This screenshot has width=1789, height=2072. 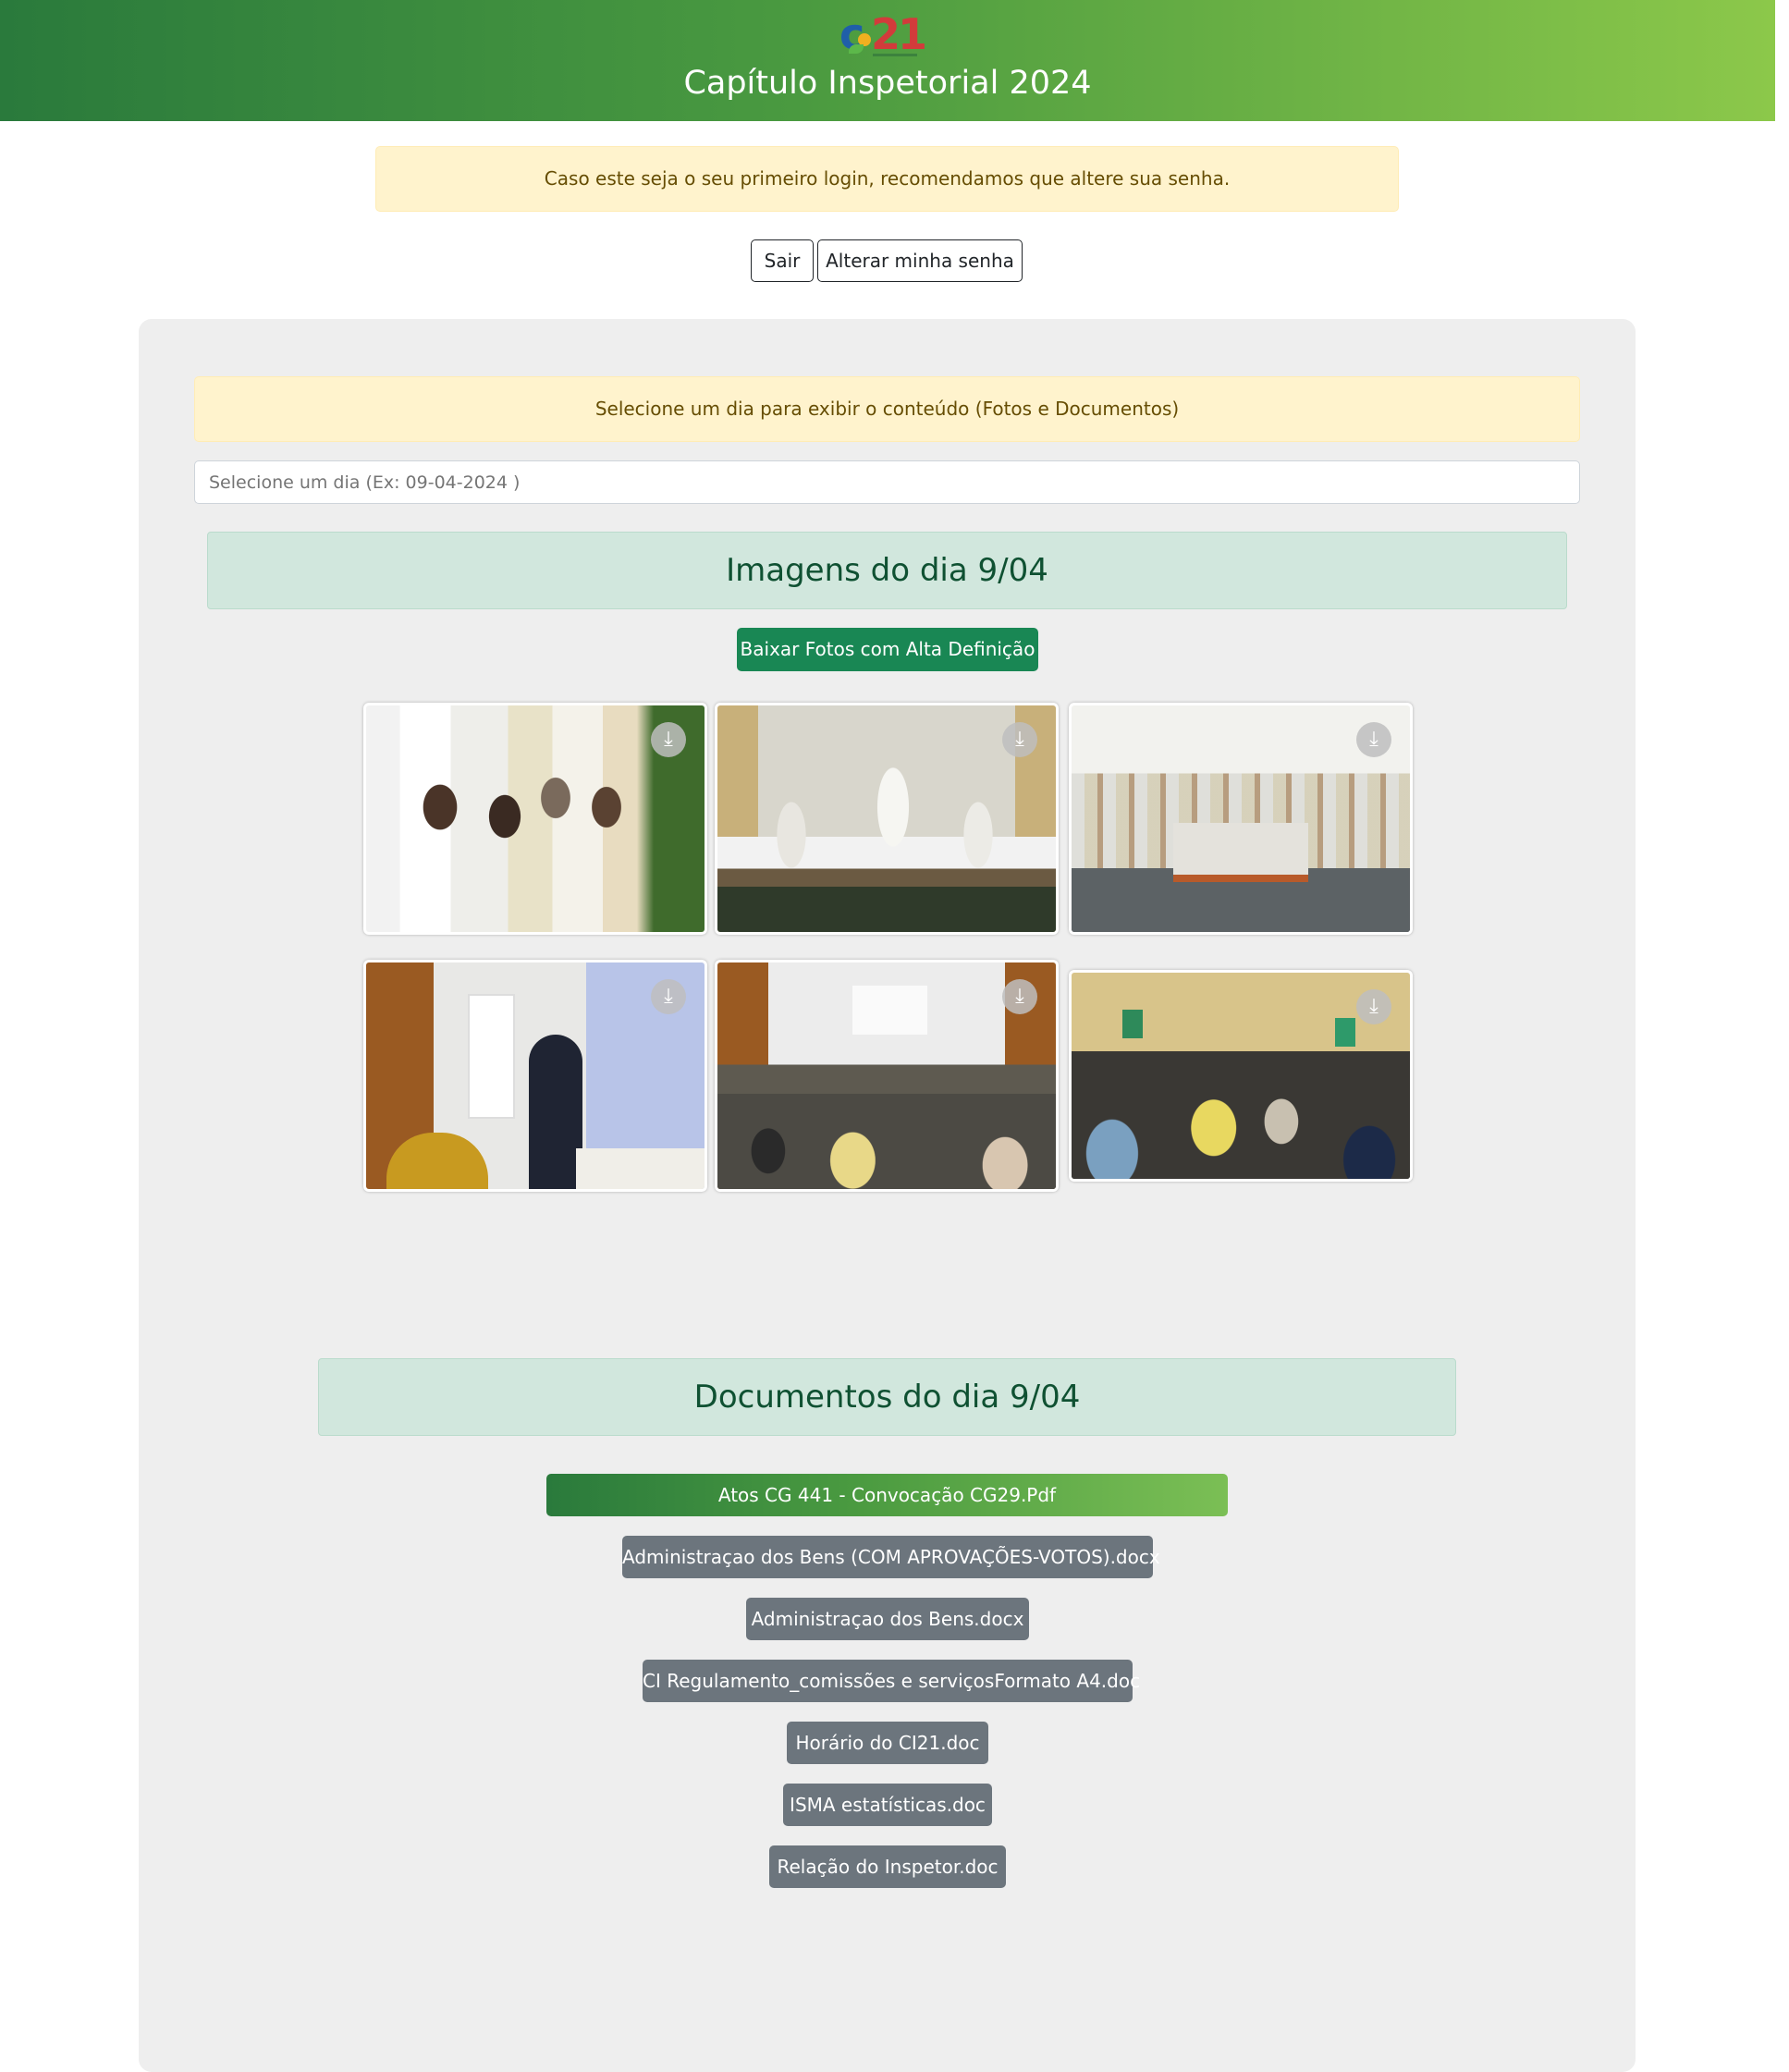 I want to click on photo-screen, so click(x=889, y=1010).